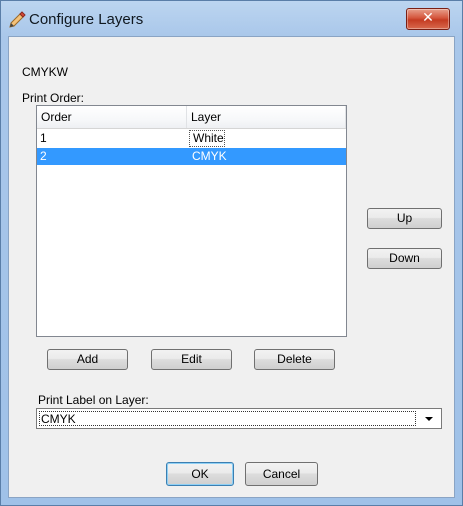  Describe the element at coordinates (191, 359) in the screenshot. I see `edit-button: Edit` at that location.